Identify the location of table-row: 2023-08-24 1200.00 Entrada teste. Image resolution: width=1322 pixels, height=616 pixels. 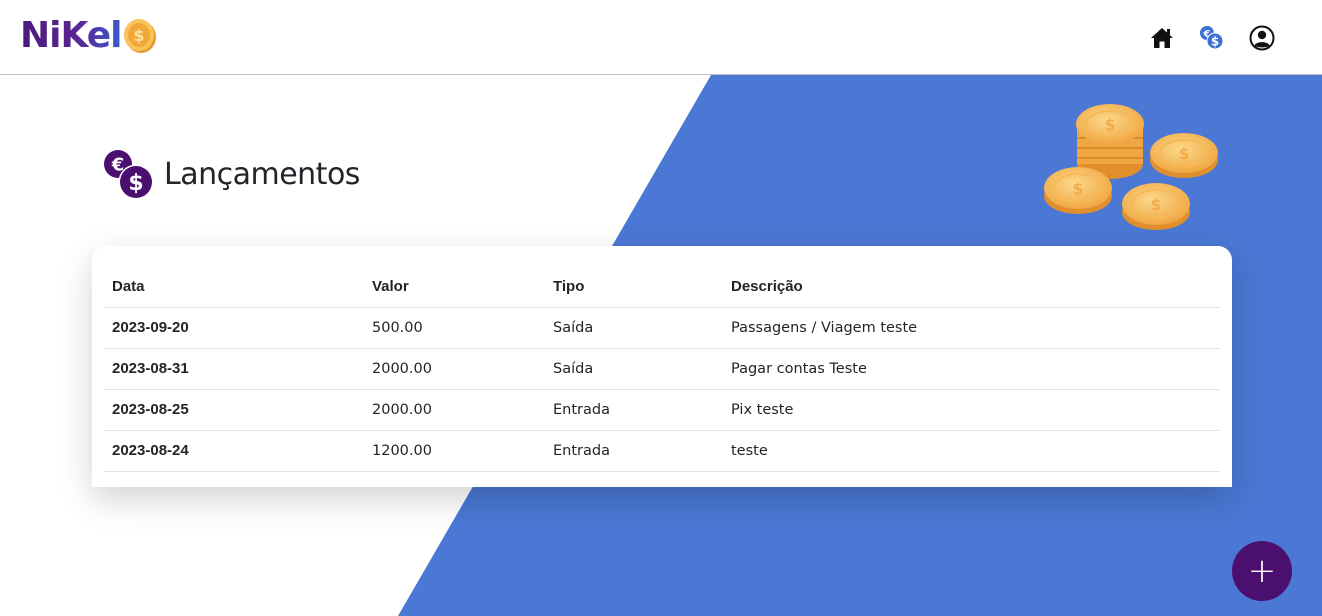
(662, 451).